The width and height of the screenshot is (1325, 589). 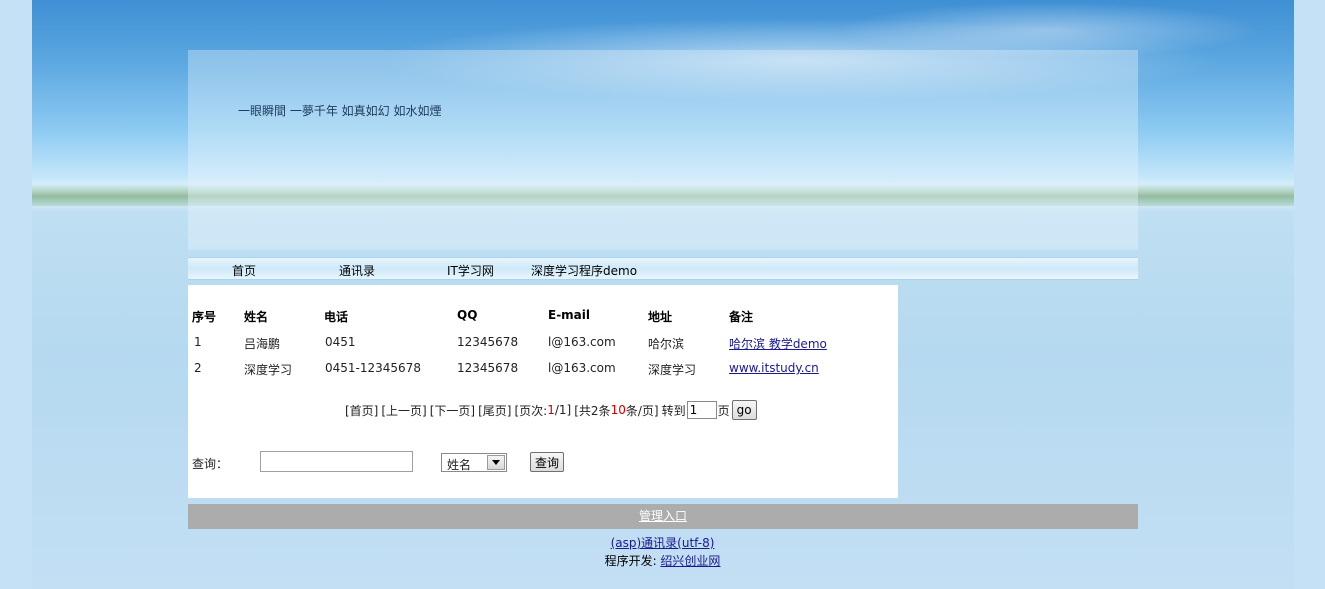 I want to click on pager-goto-input, so click(x=701, y=410).